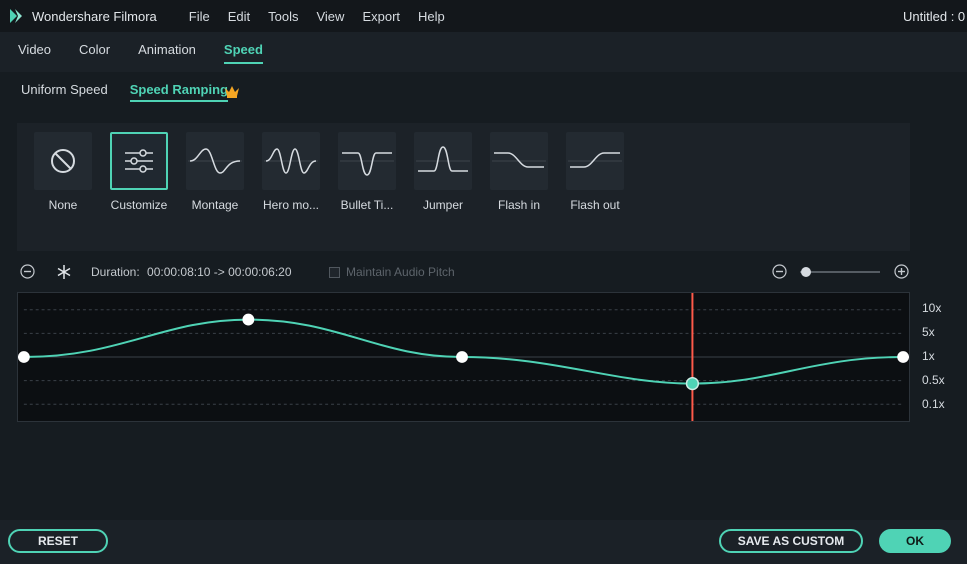 The image size is (967, 564). I want to click on zoom-in-icon, so click(901, 271).